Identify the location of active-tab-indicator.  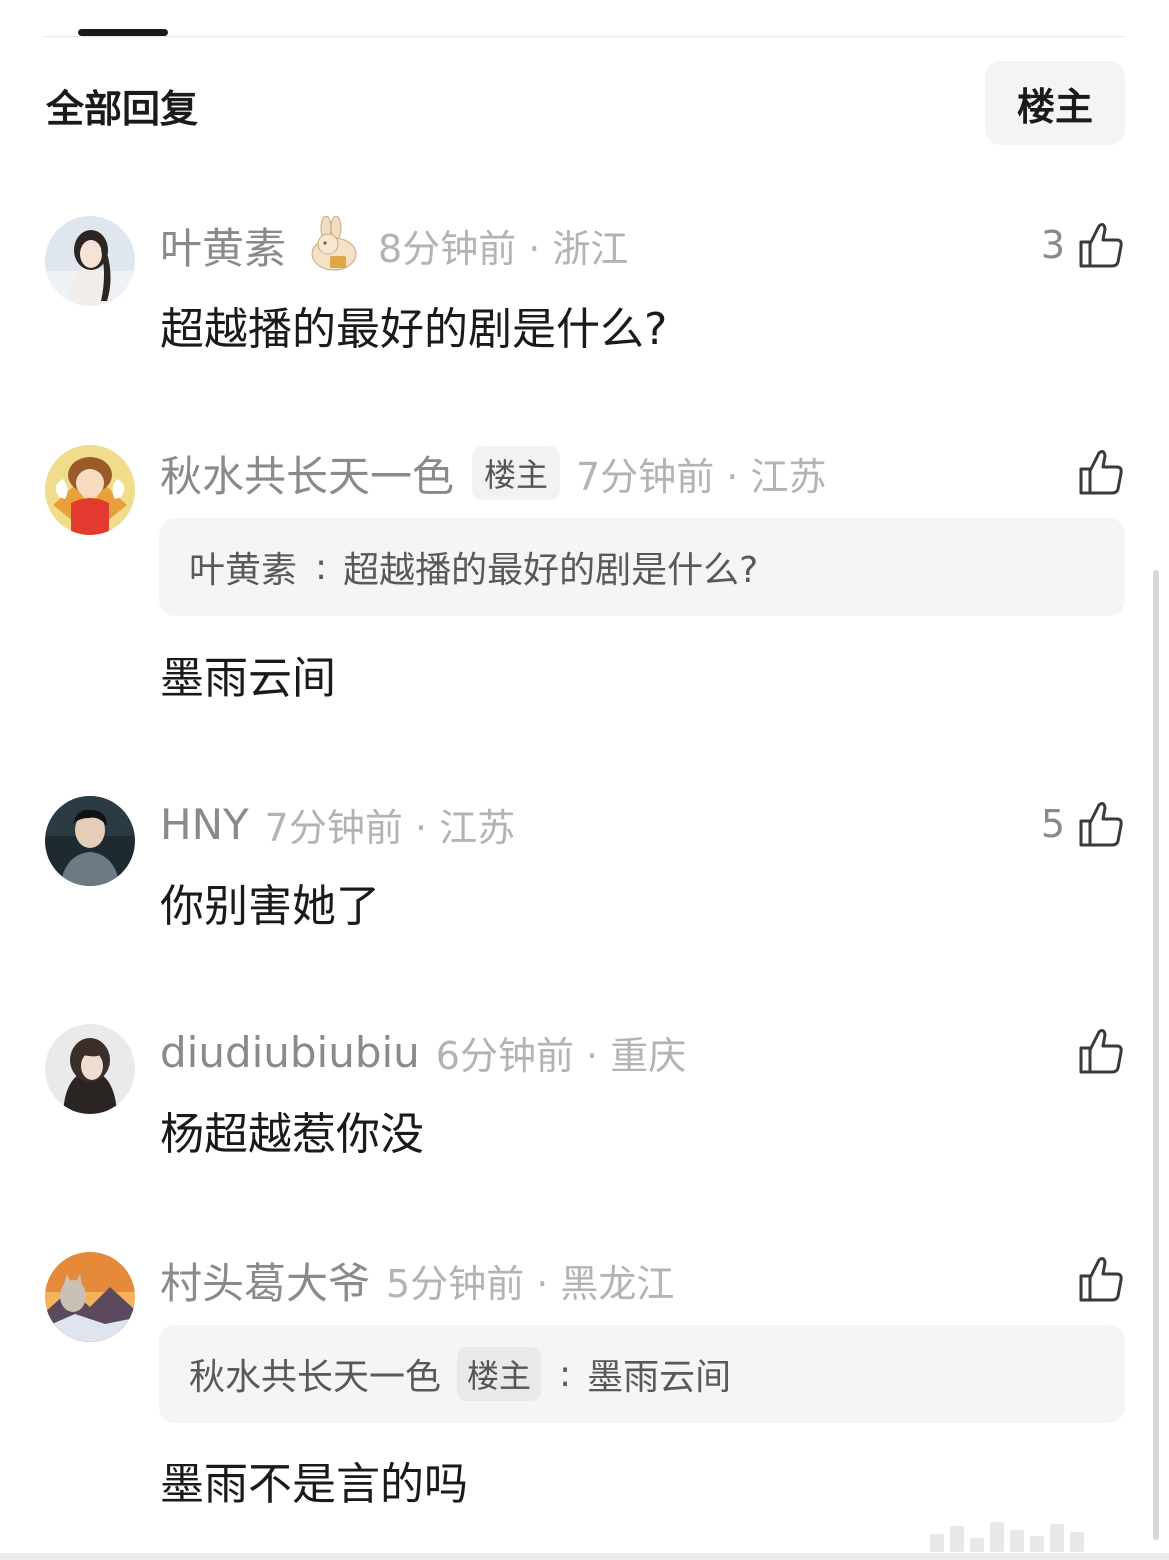
(123, 32).